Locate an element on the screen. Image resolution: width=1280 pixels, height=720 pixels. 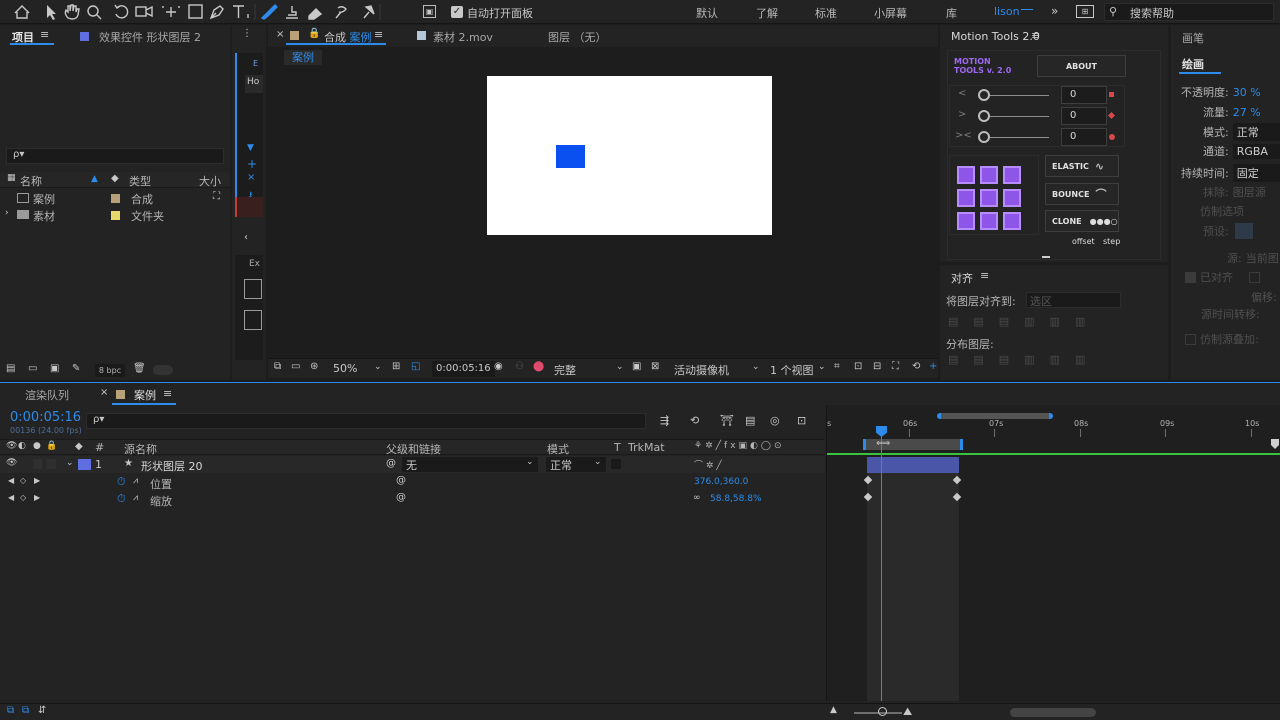
anchor-middle-right is located at coordinates (1012, 198).